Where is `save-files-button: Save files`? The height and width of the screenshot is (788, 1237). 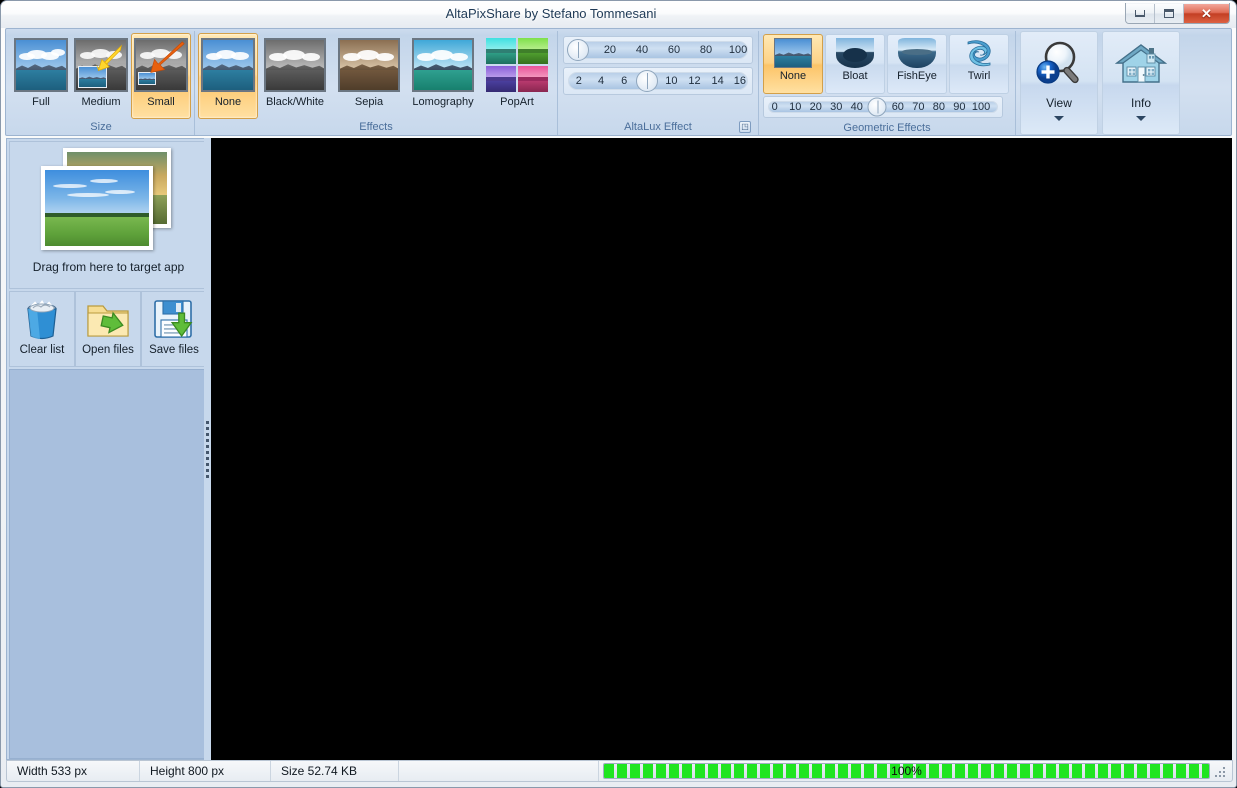
save-files-button: Save files is located at coordinates (174, 329).